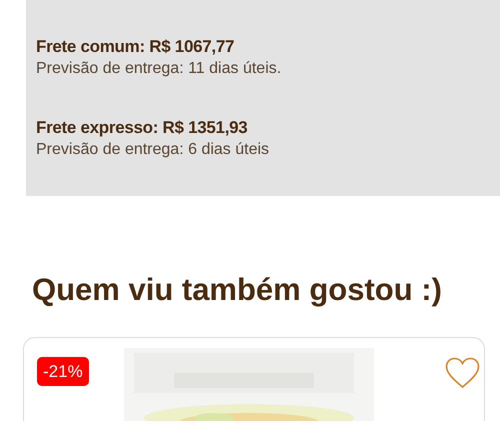  What do you see at coordinates (136, 47) in the screenshot?
I see `shipping-title: Frete comum: R$ 1067,77` at bounding box center [136, 47].